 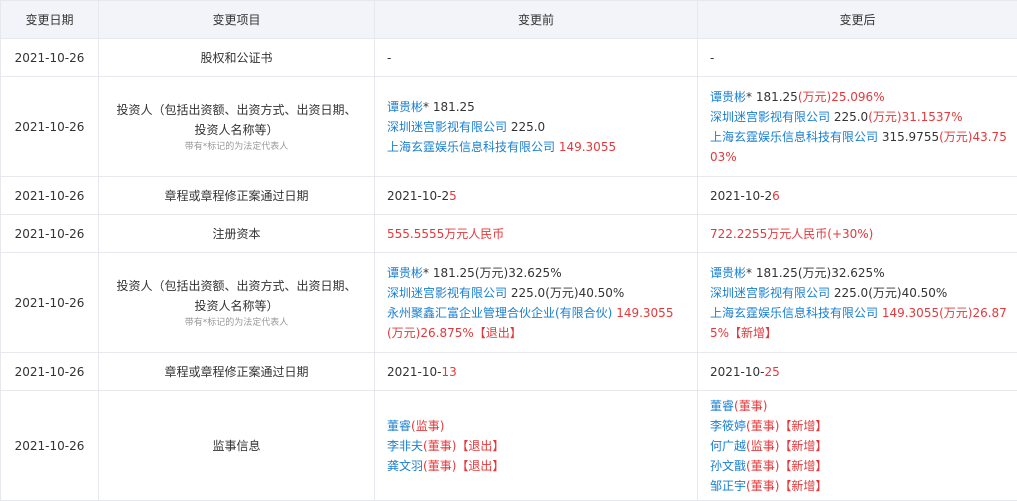 What do you see at coordinates (728, 466) in the screenshot?
I see `person-link: 孙文戬` at bounding box center [728, 466].